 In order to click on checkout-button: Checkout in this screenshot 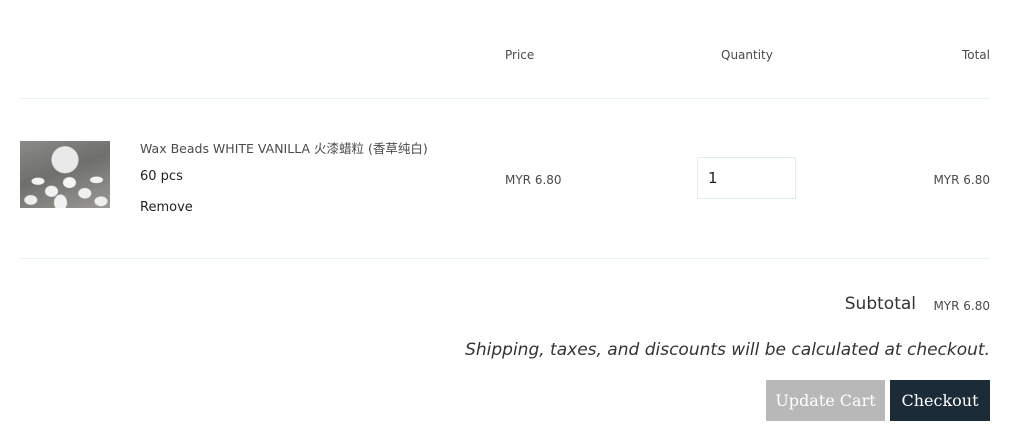, I will do `click(940, 400)`.